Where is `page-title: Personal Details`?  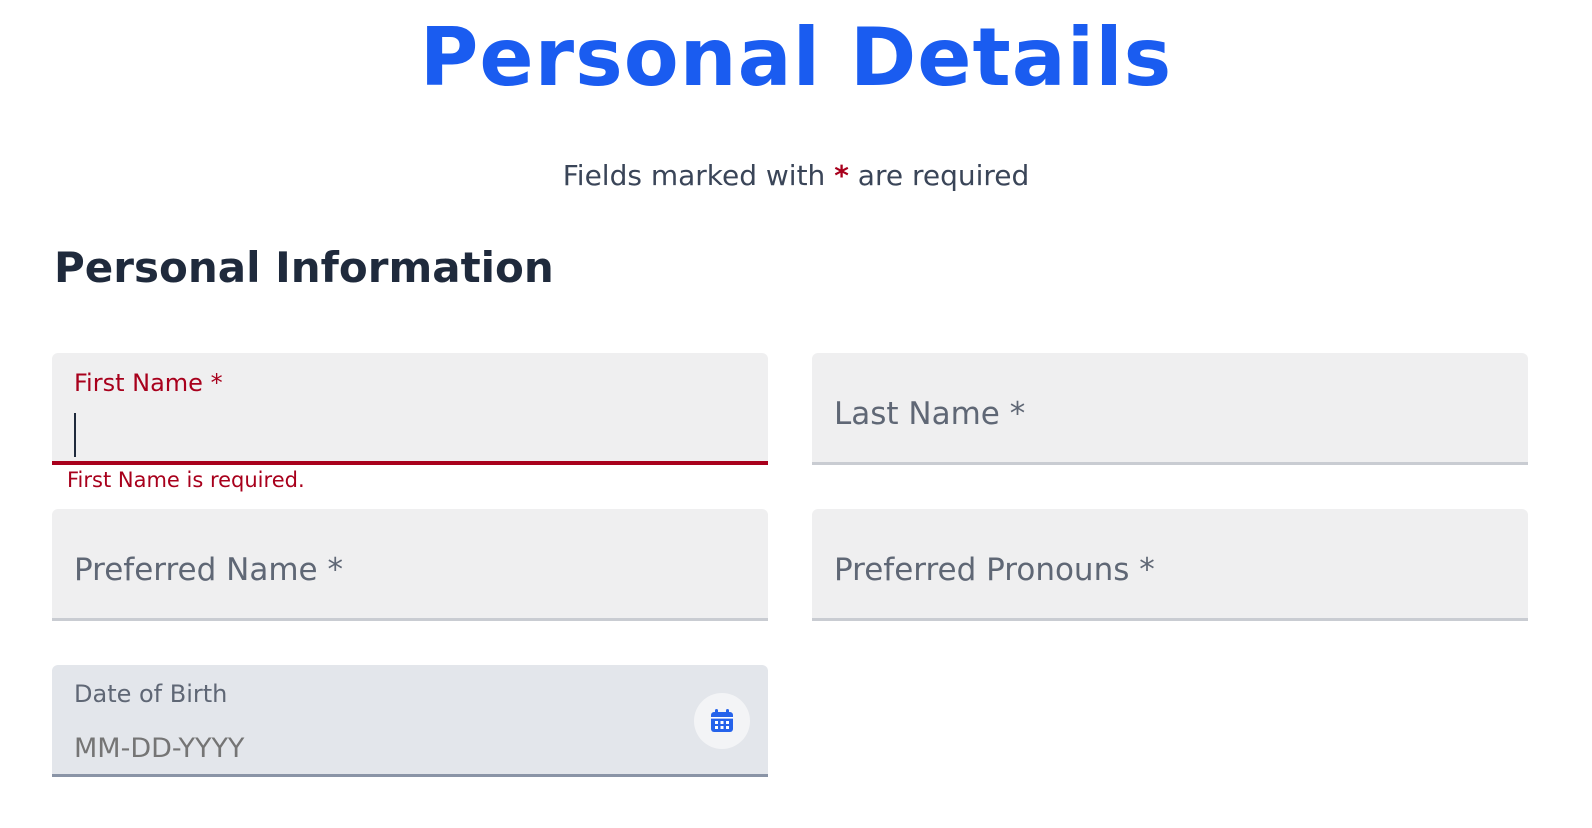
page-title: Personal Details is located at coordinates (796, 57).